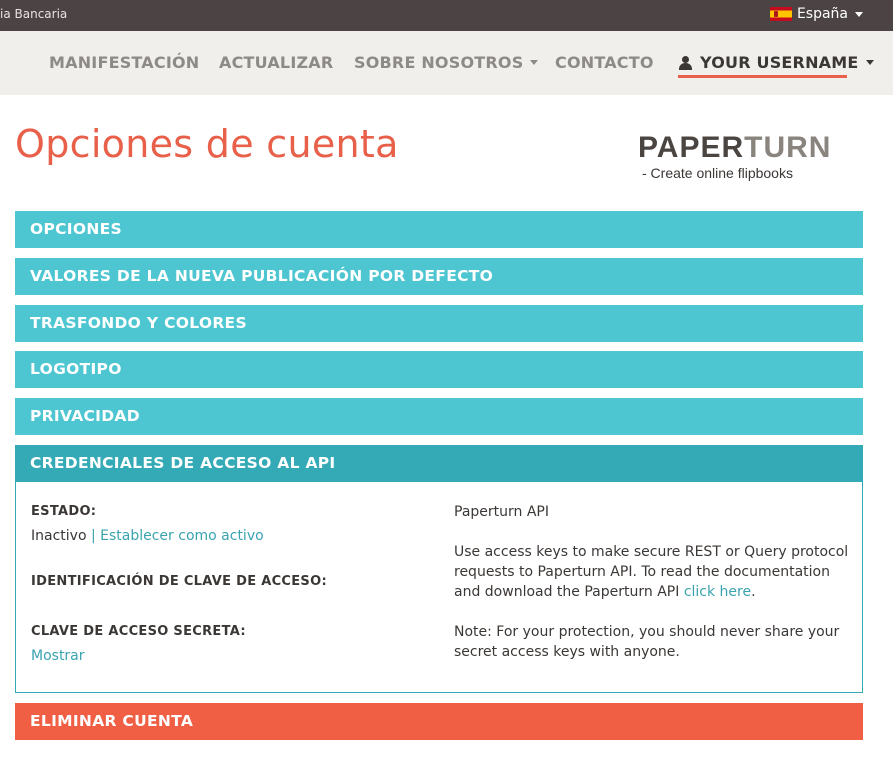 This screenshot has width=893, height=782. Describe the element at coordinates (439, 62) in the screenshot. I see `nav-label: SOBRE NOSOTROS` at that location.